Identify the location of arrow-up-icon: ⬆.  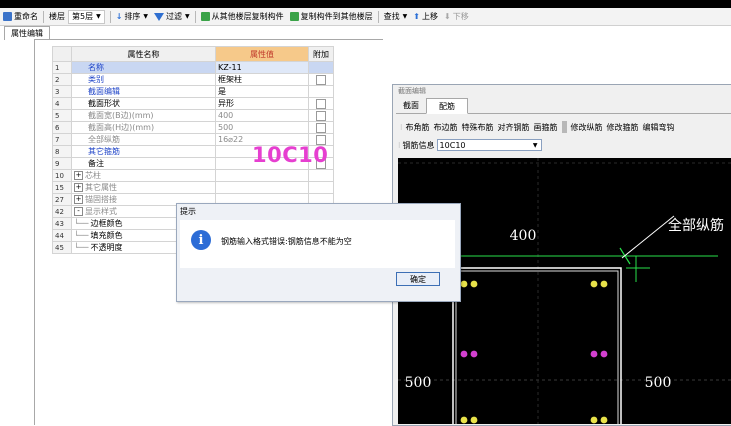
(416, 16).